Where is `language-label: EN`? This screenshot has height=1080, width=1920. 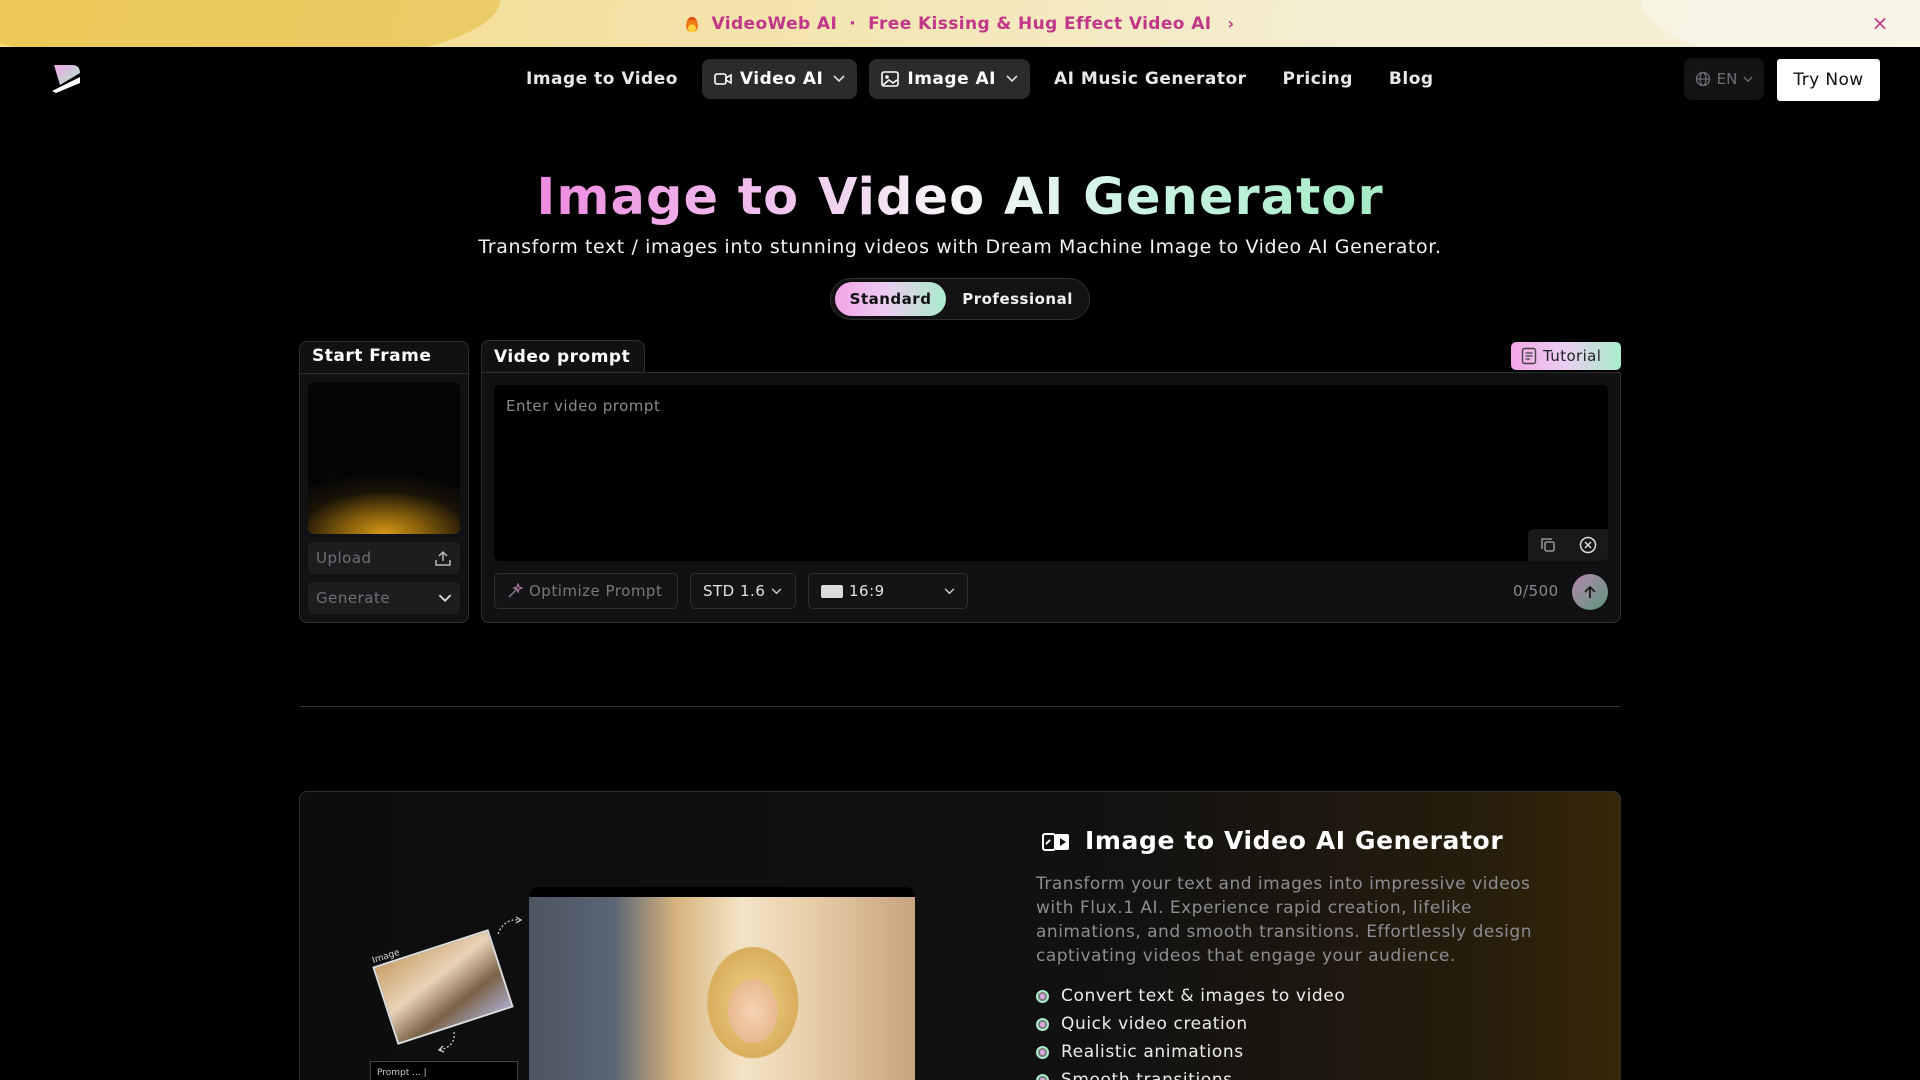 language-label: EN is located at coordinates (1727, 79).